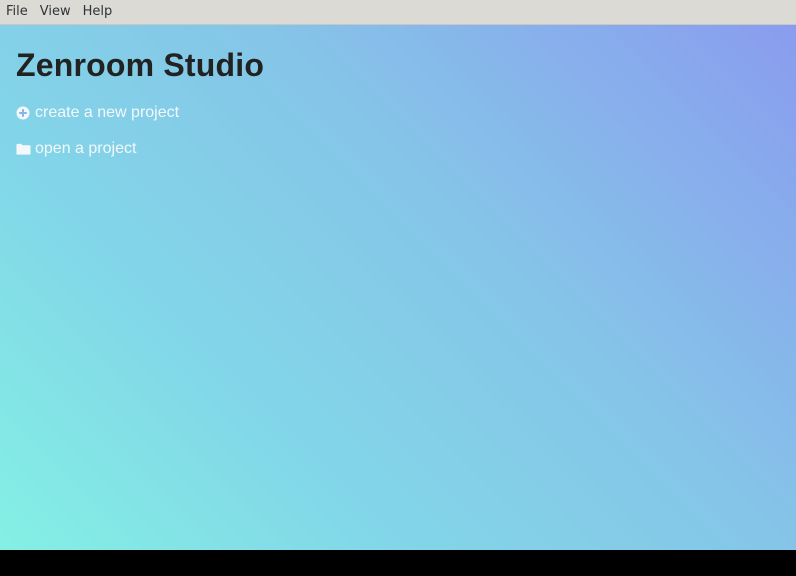 Image resolution: width=796 pixels, height=576 pixels. I want to click on plus-circle-icon, so click(23, 113).